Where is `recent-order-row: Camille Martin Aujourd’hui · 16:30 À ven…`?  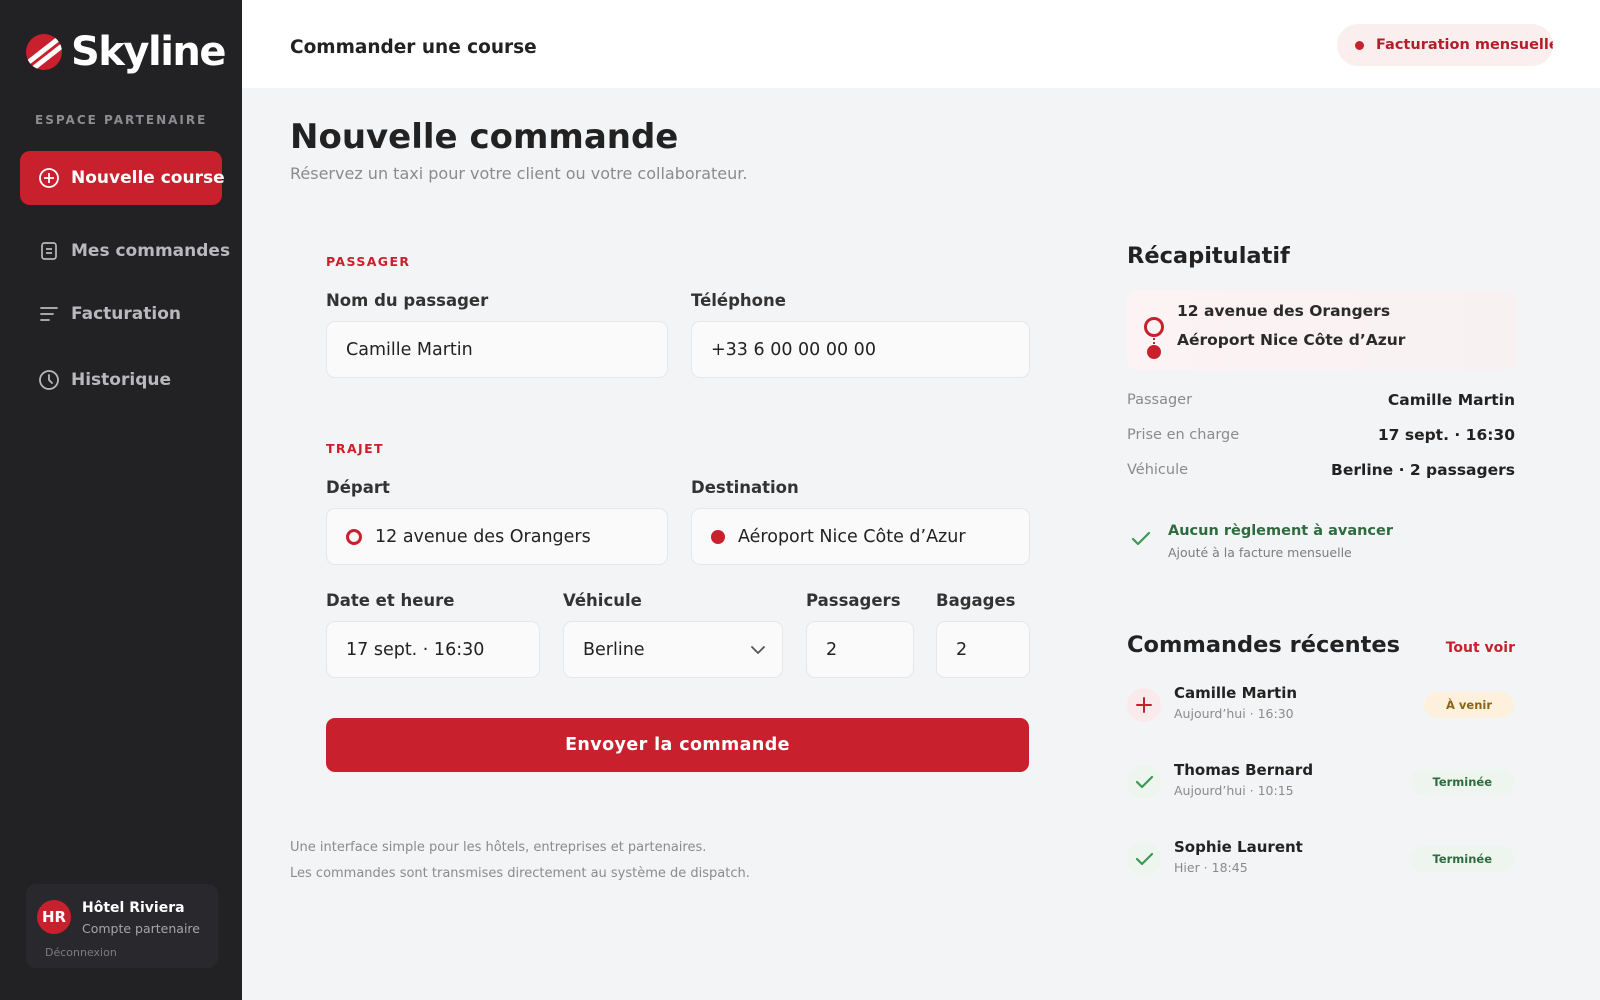
recent-order-row: Camille Martin Aujourd’hui · 16:30 À ven… is located at coordinates (1322, 708).